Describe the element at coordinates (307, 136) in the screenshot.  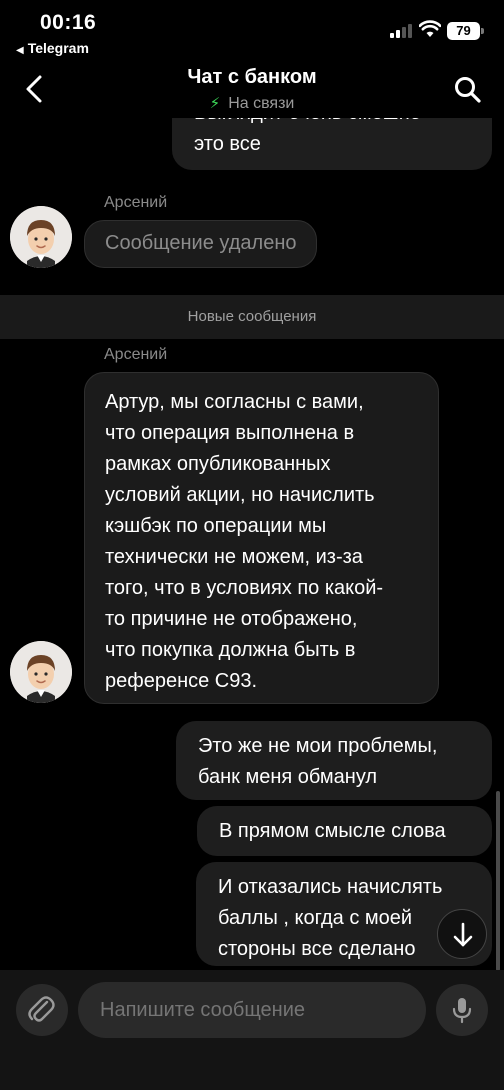
I see `message-text: Выглядит очень смешно это все` at that location.